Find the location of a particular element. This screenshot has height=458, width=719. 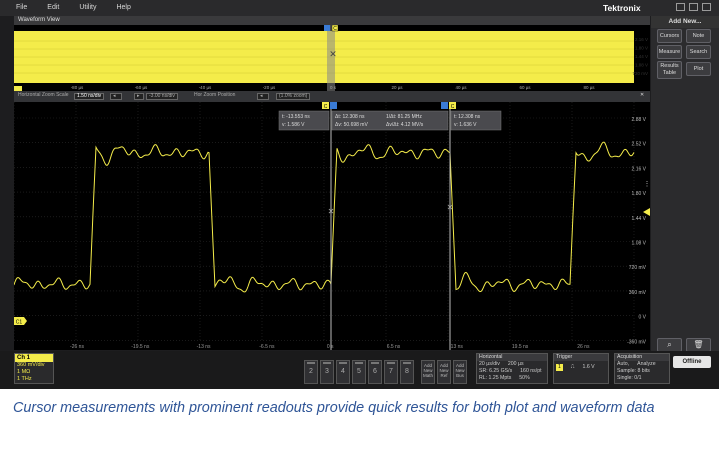

plot-button: Plot is located at coordinates (698, 69).